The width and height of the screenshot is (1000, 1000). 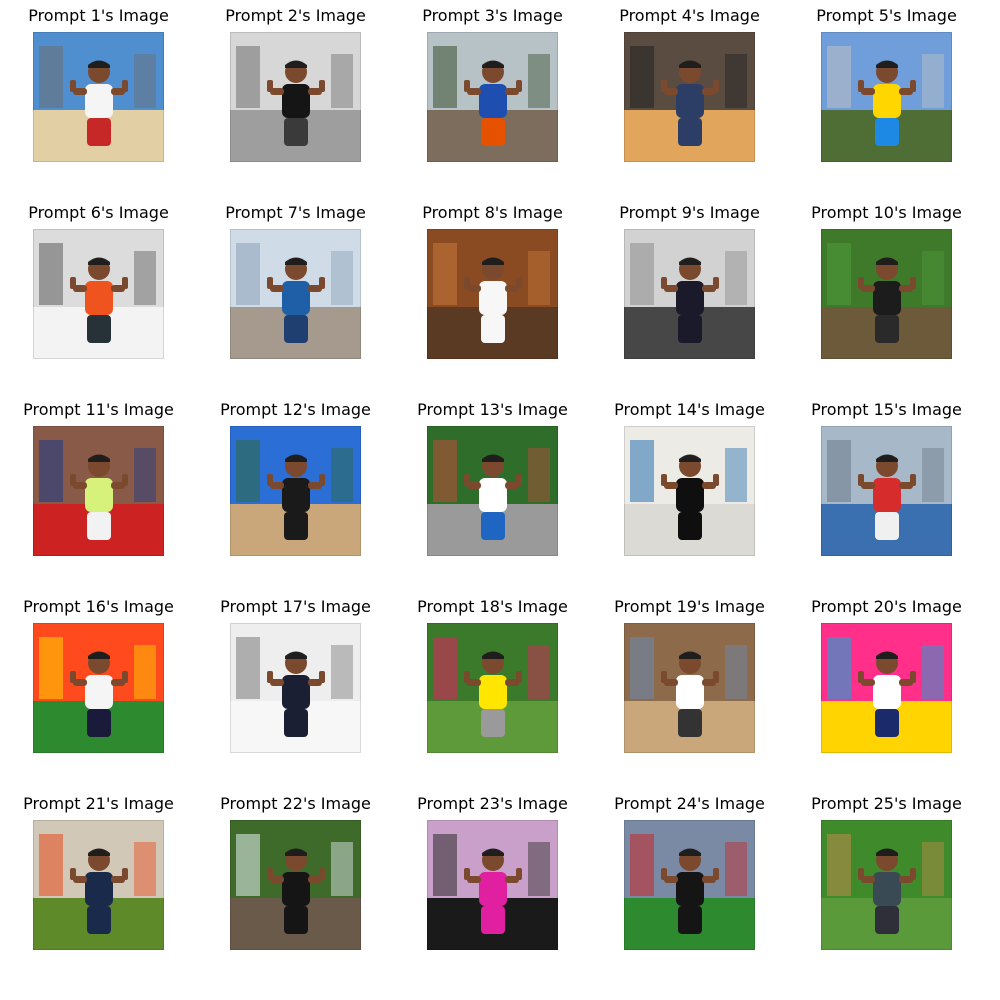 I want to click on grid-cell: Prompt 7's Image, so click(x=295, y=278).